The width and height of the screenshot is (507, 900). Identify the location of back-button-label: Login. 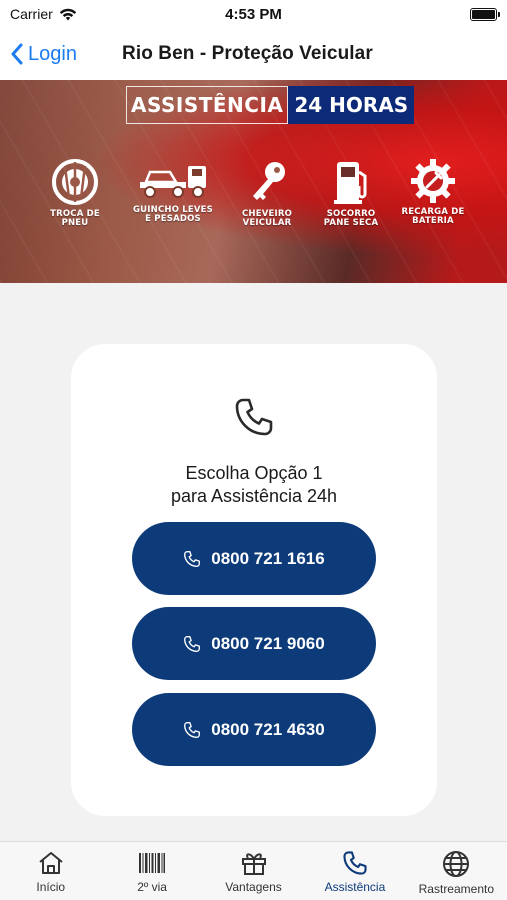
(52, 53).